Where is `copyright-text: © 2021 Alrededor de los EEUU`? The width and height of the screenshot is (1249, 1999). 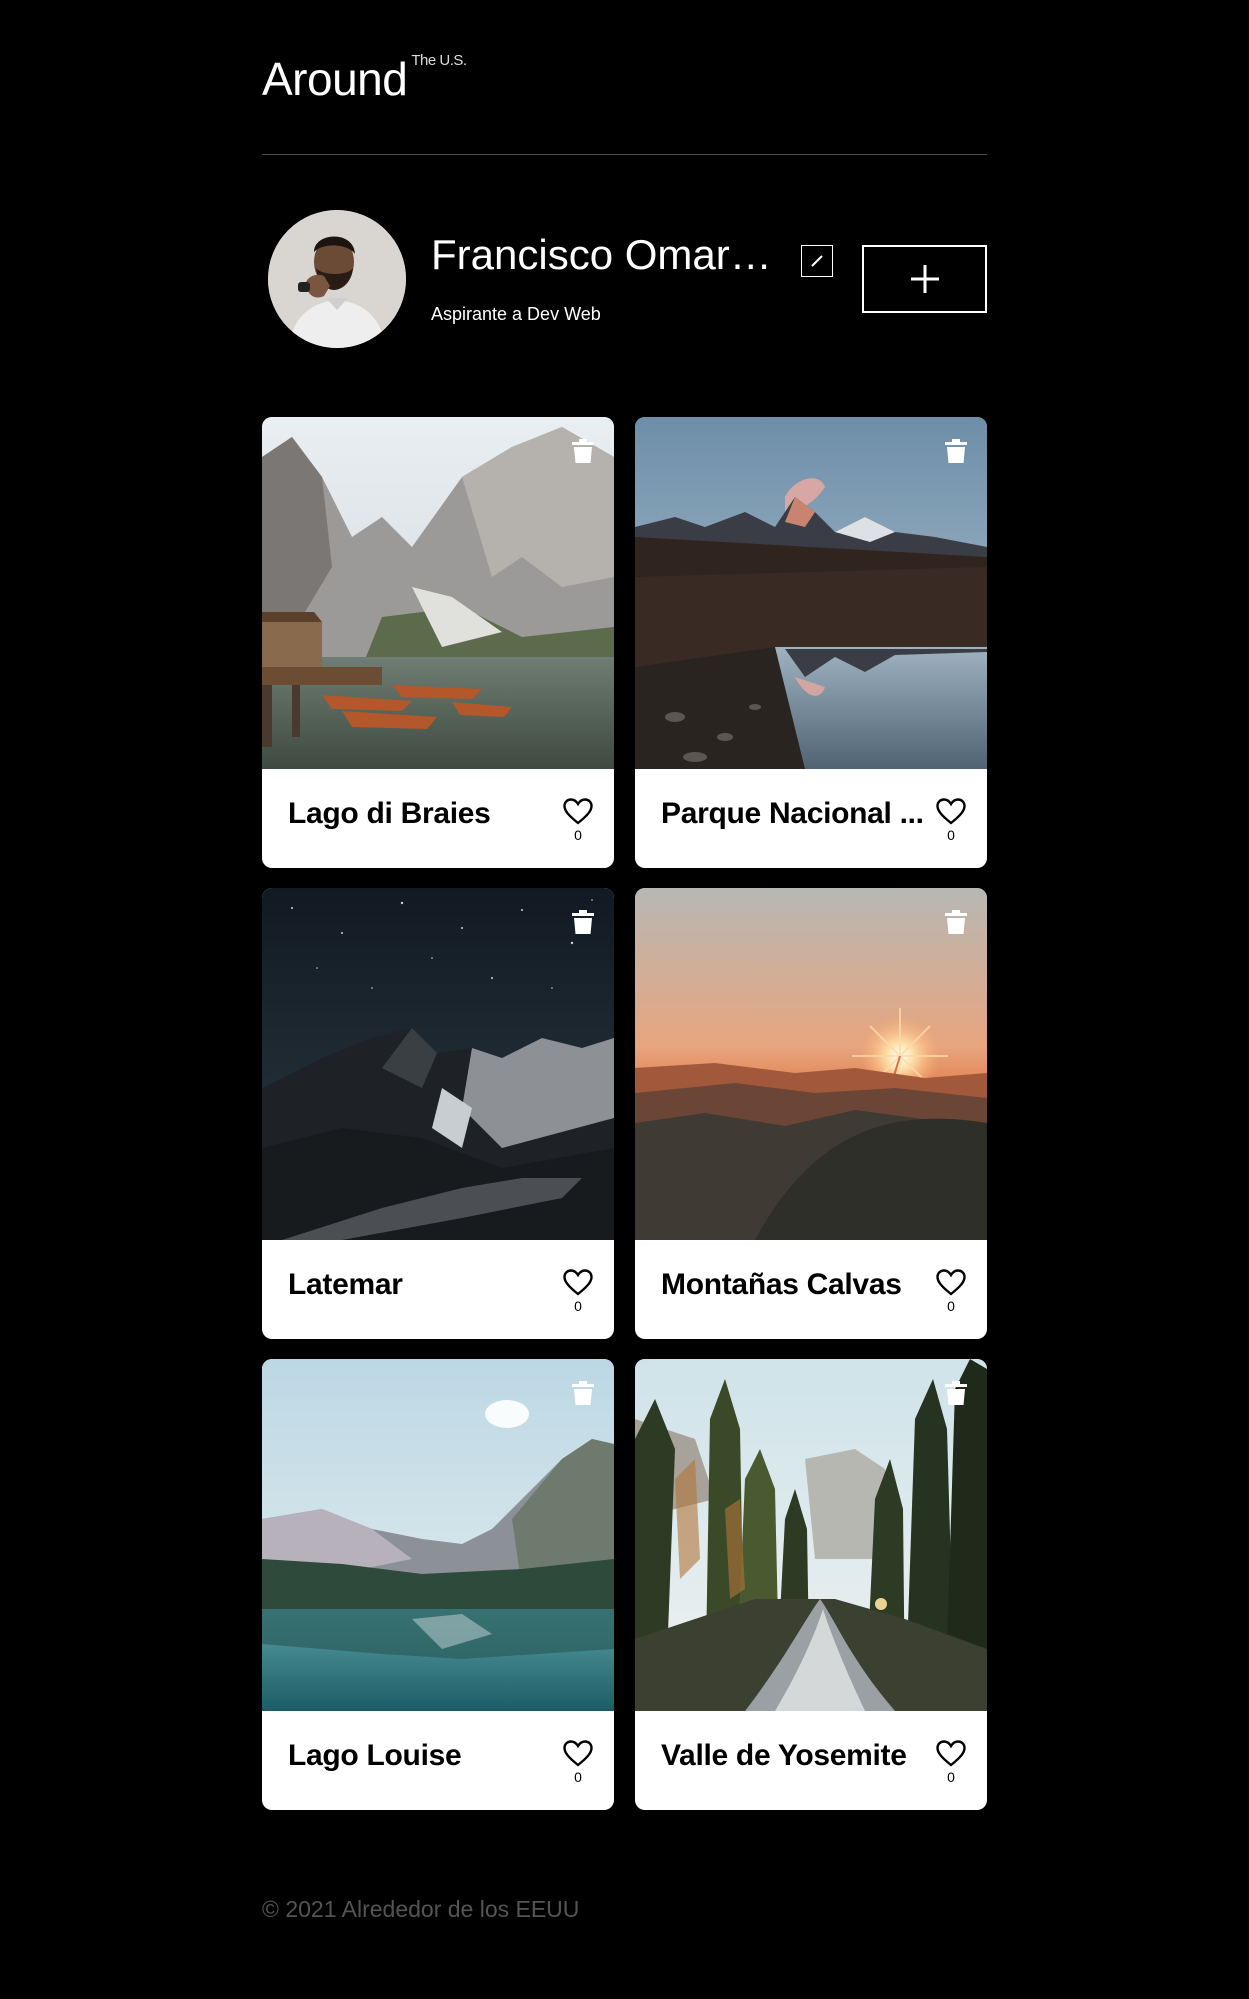
copyright-text: © 2021 Alrededor de los EEUU is located at coordinates (421, 1909).